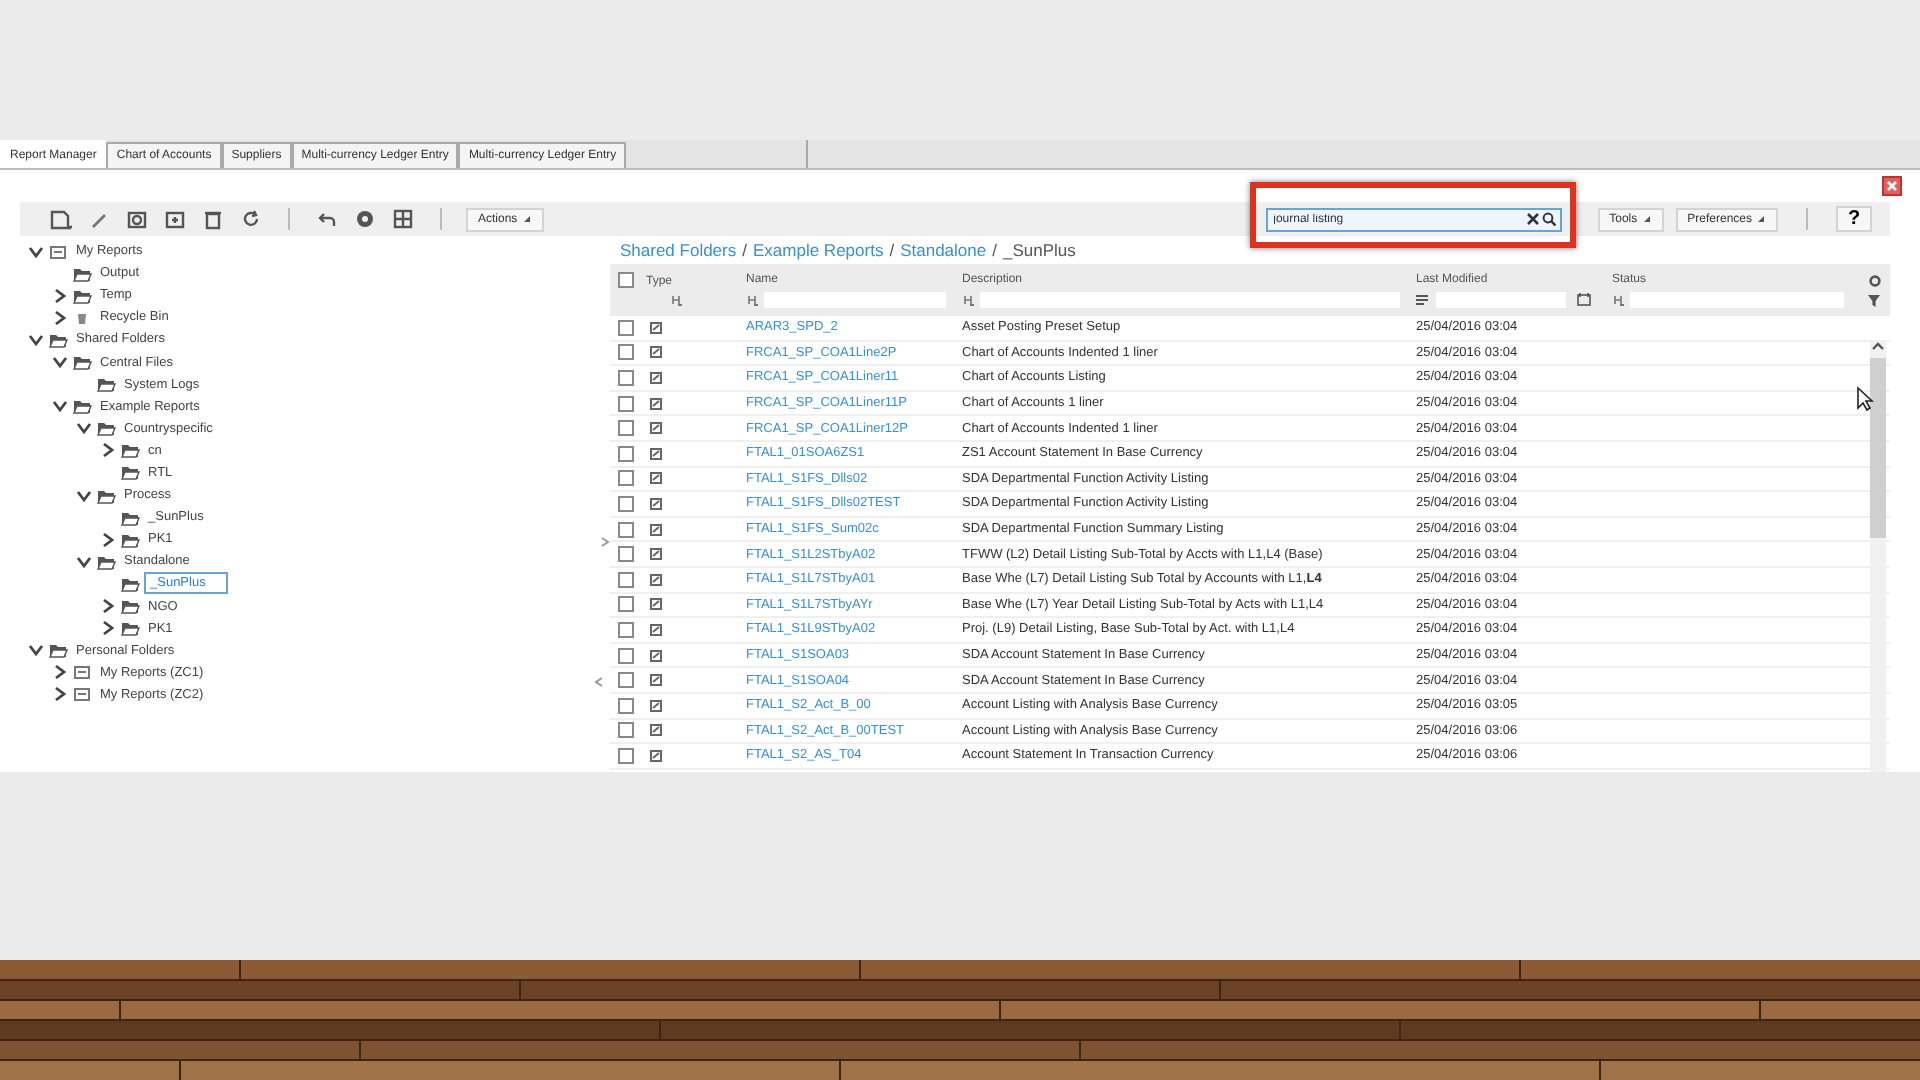  Describe the element at coordinates (818, 250) in the screenshot. I see `breadcrumb-link: Example Reports` at that location.